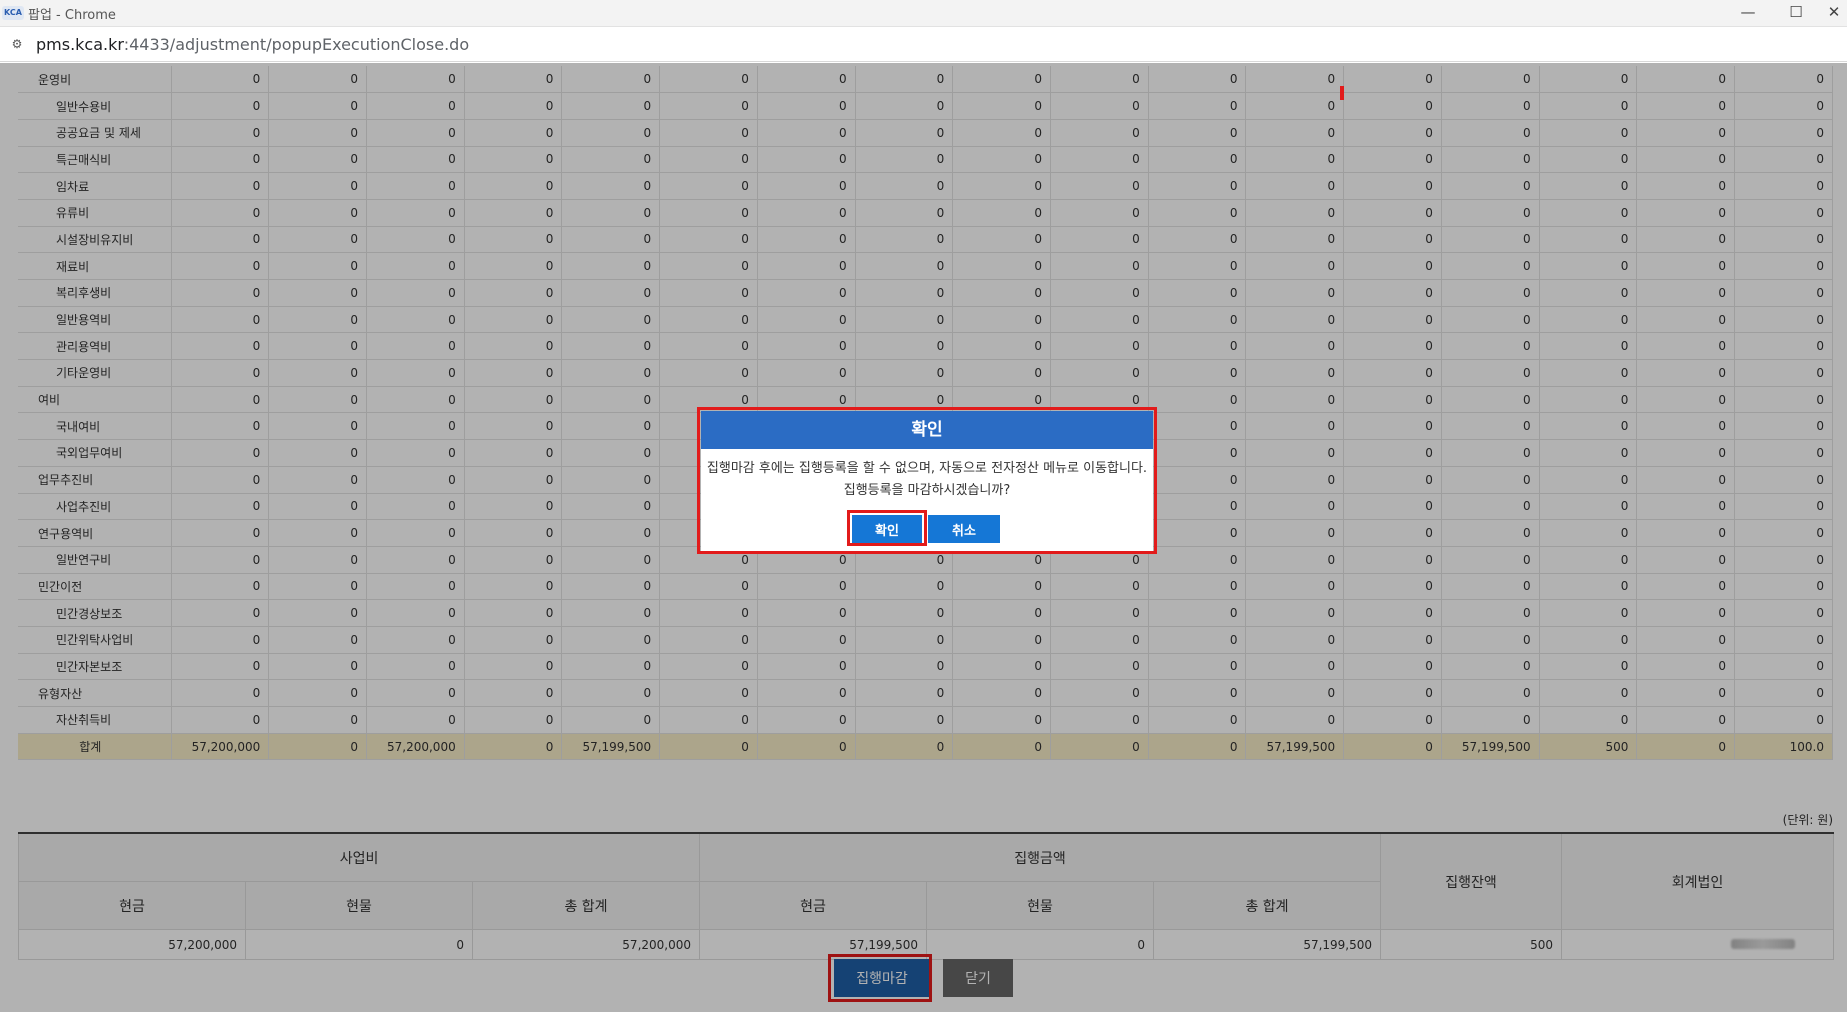  I want to click on window-title: 팝업 - Chrome, so click(72, 15).